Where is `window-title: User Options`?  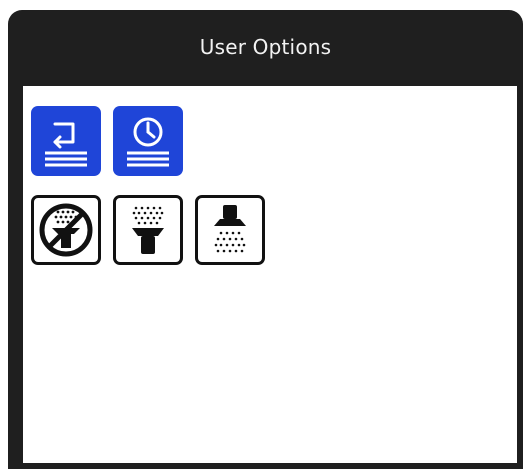
window-title: User Options is located at coordinates (265, 47).